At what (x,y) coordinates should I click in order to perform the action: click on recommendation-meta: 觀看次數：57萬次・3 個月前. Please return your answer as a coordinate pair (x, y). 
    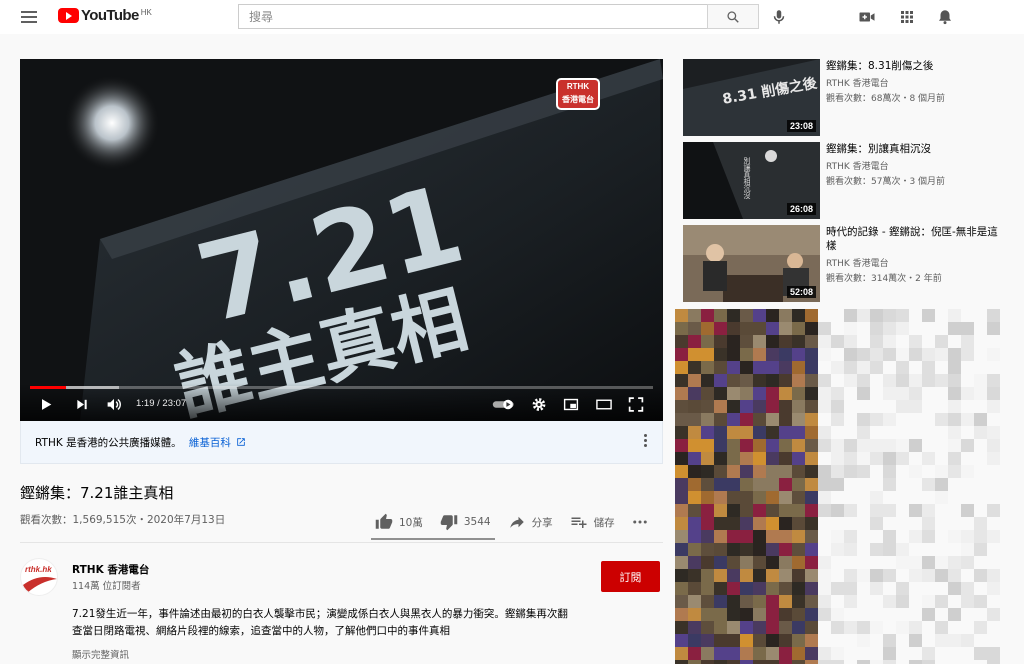
    Looking at the image, I should click on (886, 182).